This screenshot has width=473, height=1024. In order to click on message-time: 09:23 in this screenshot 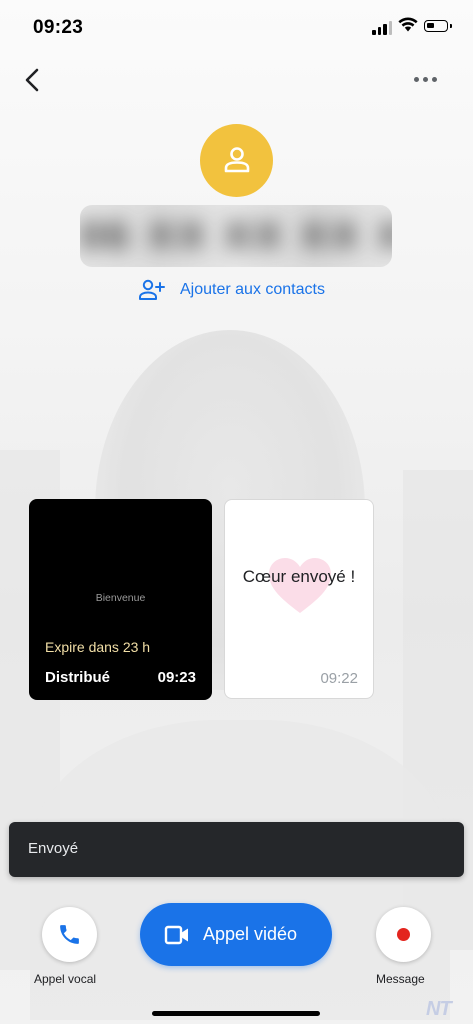, I will do `click(176, 677)`.